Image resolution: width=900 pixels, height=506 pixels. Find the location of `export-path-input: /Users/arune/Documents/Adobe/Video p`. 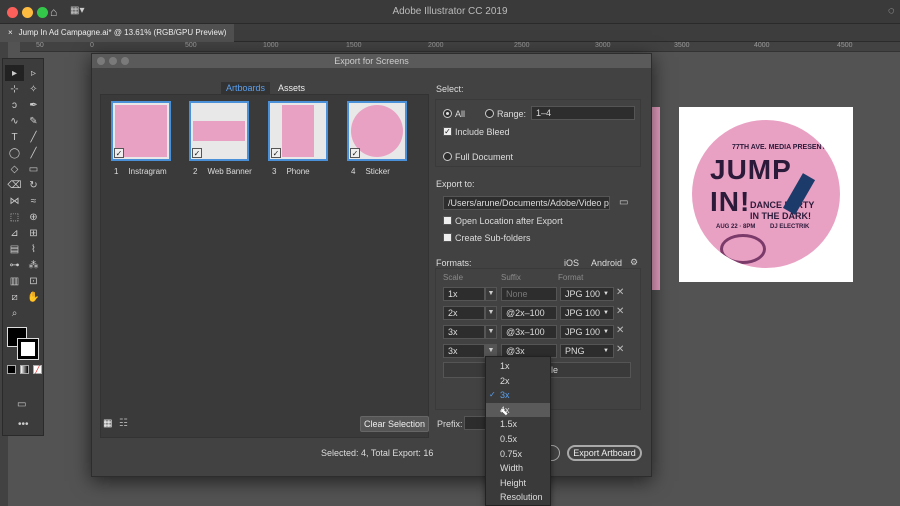

export-path-input: /Users/arune/Documents/Adobe/Video p is located at coordinates (526, 203).